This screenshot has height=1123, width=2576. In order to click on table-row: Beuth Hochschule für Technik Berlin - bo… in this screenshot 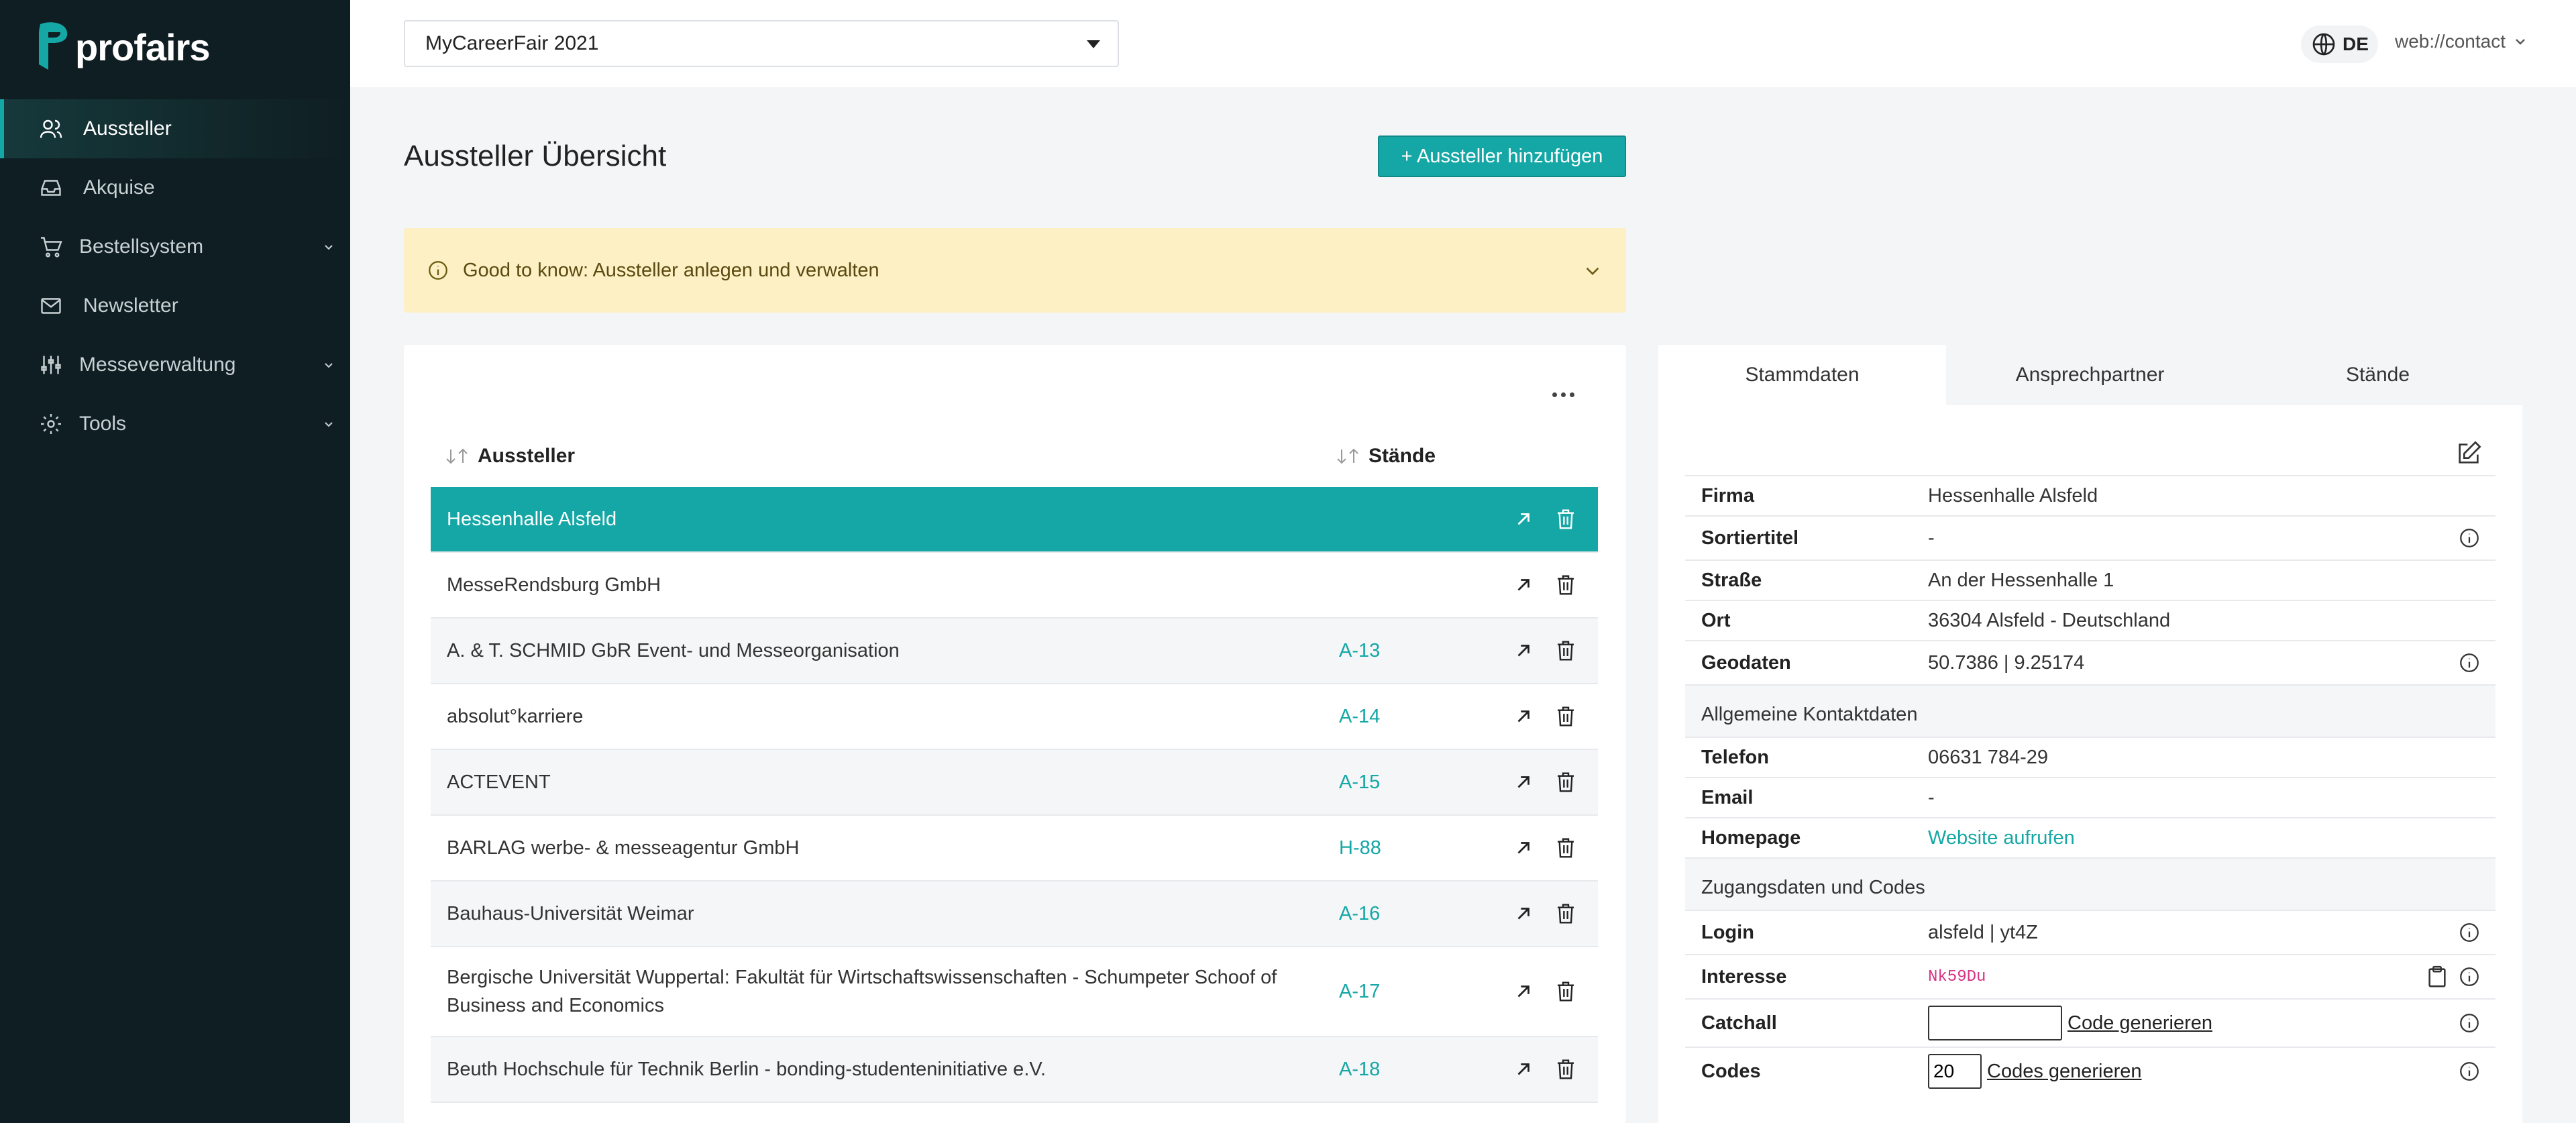, I will do `click(1014, 1070)`.